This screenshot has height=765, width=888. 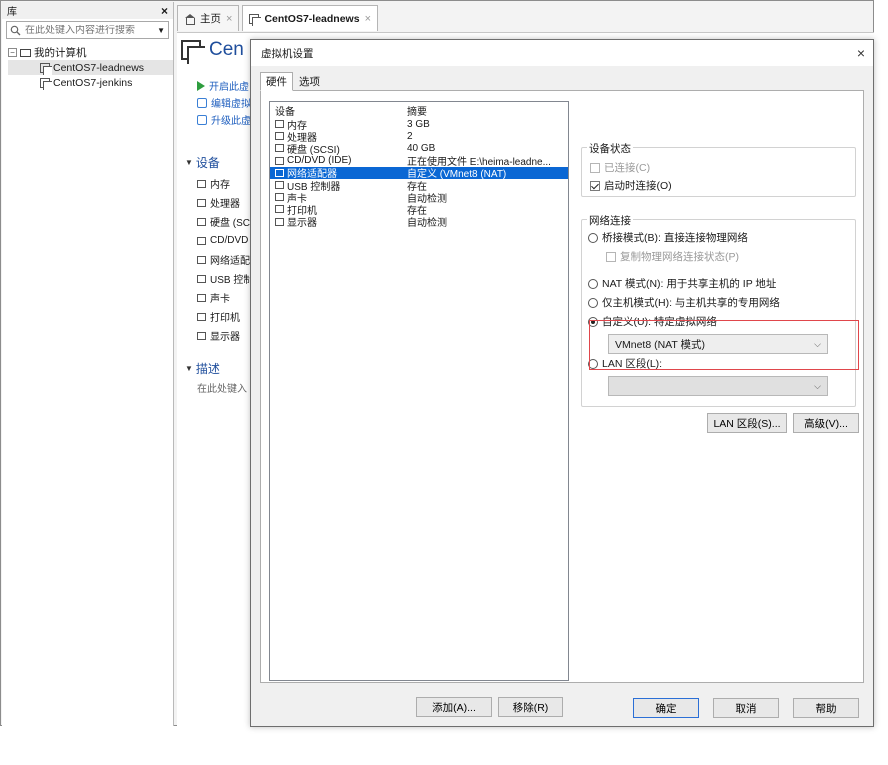 What do you see at coordinates (279, 124) in the screenshot?
I see `memory-icon` at bounding box center [279, 124].